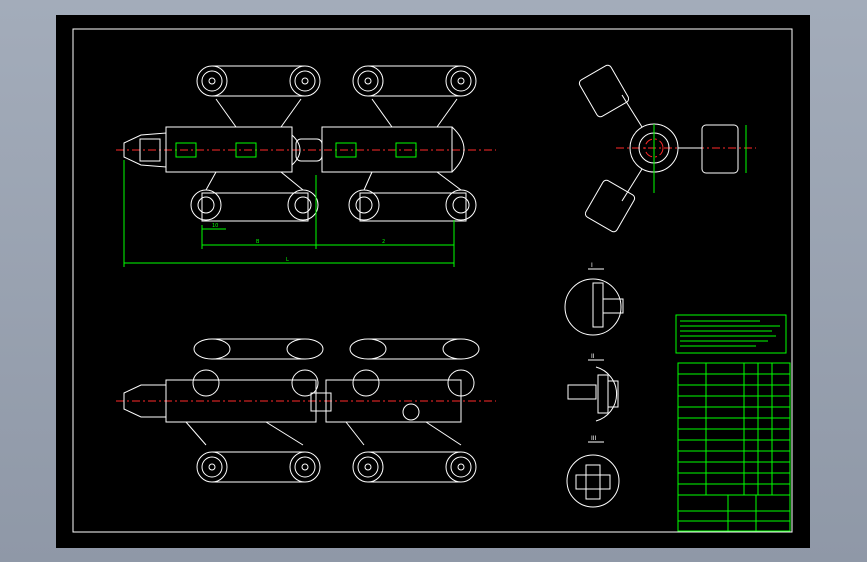 The width and height of the screenshot is (867, 562). I want to click on wheel-icon, so click(336, 81).